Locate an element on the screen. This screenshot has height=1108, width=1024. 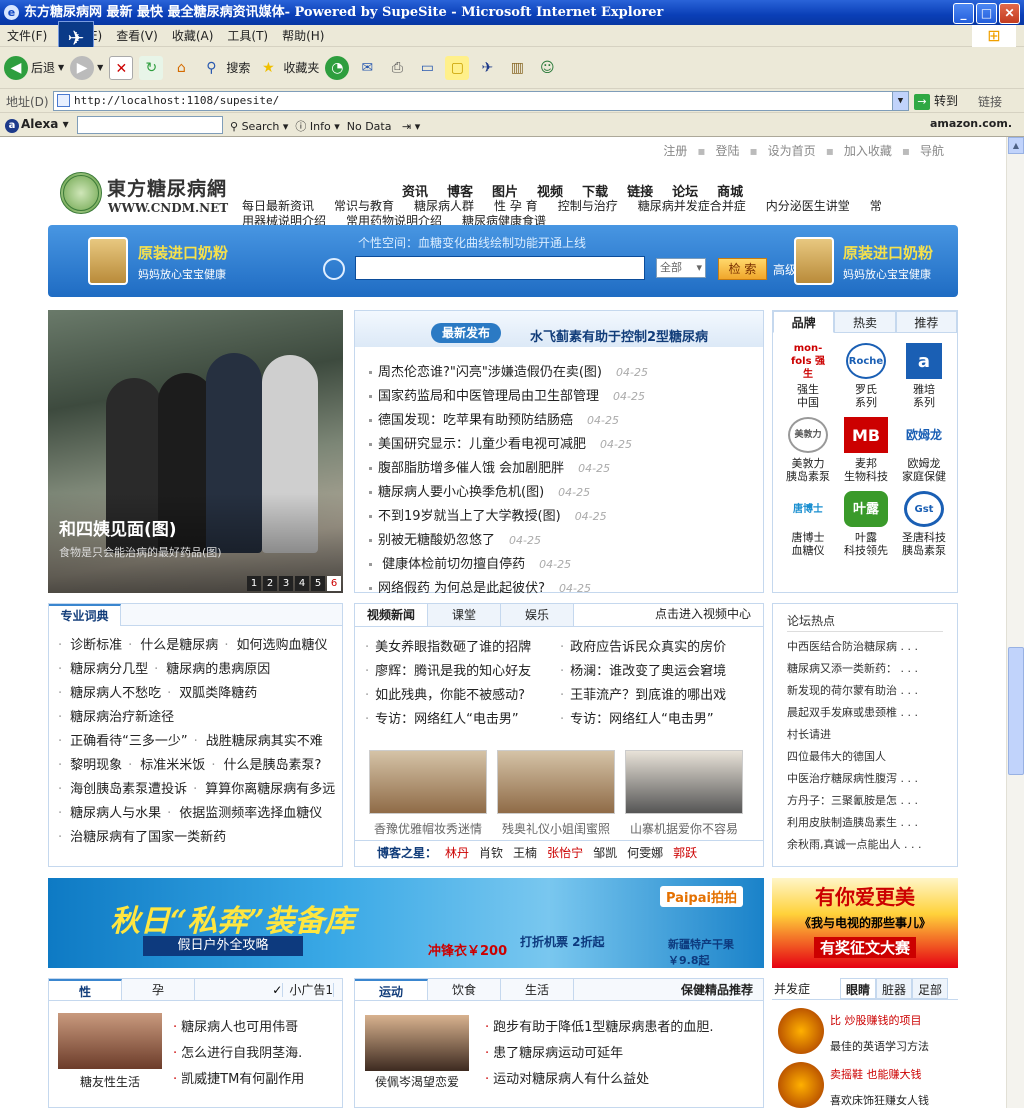
pager-button-active: 6 is located at coordinates (334, 583).